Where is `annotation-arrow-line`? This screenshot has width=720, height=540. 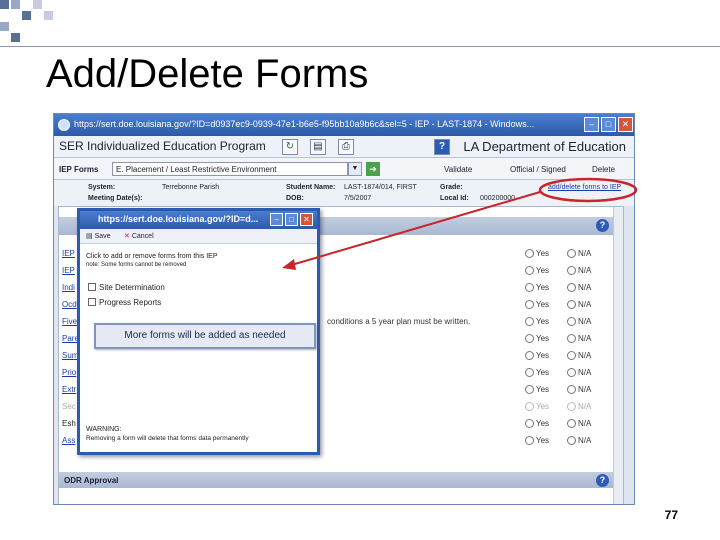 annotation-arrow-line is located at coordinates (414, 229).